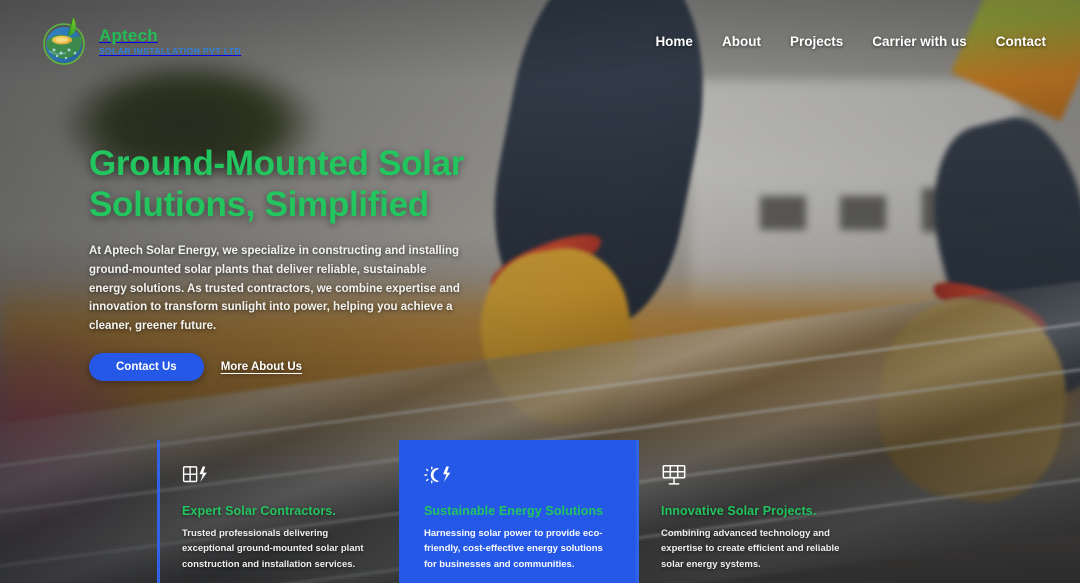 This screenshot has height=583, width=1080. I want to click on nav-item-about: About, so click(741, 41).